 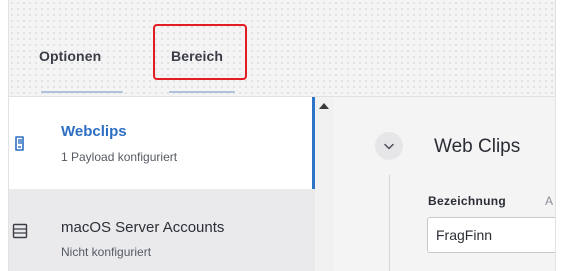 What do you see at coordinates (467, 201) in the screenshot?
I see `bezeichnung-label: Bezeichnung` at bounding box center [467, 201].